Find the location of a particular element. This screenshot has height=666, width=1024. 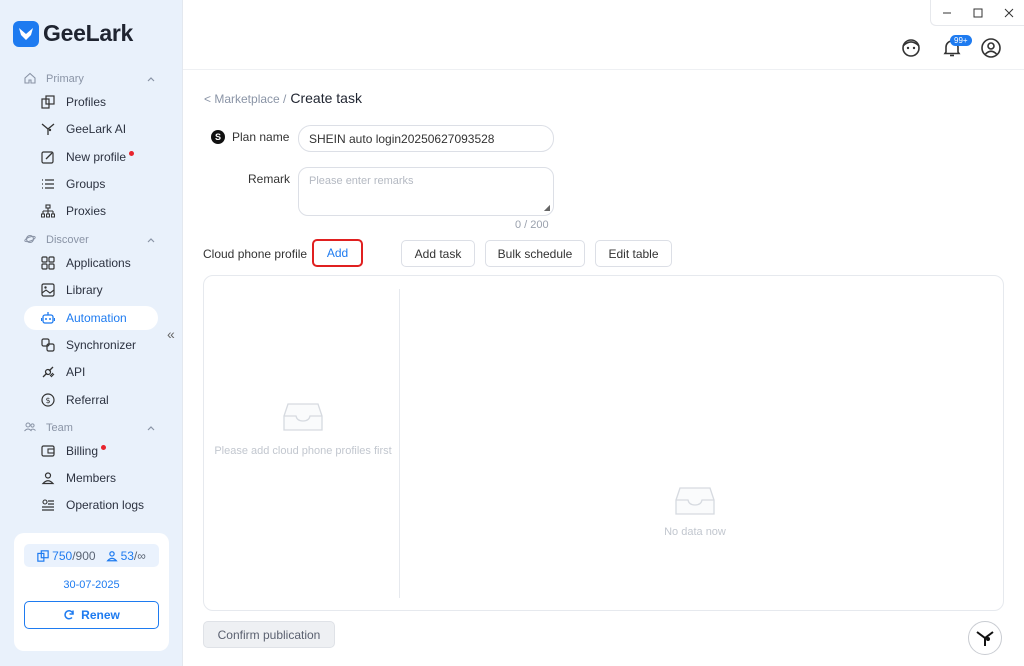

sidebar-item-label: Referral is located at coordinates (87, 400).